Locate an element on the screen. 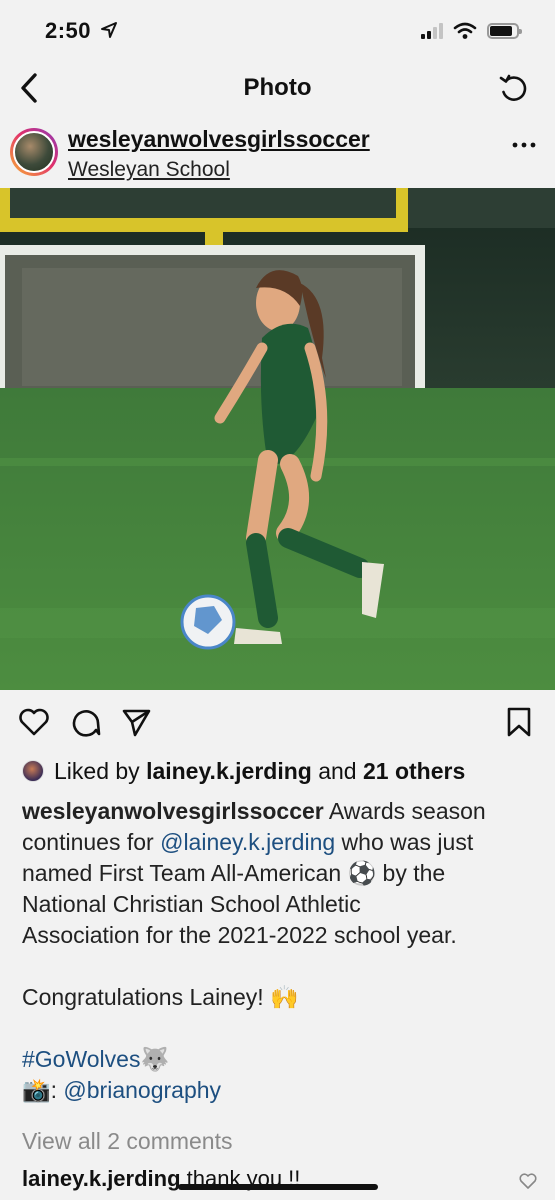 This screenshot has height=1200, width=555. caption-text-2a: continues for is located at coordinates (91, 842).